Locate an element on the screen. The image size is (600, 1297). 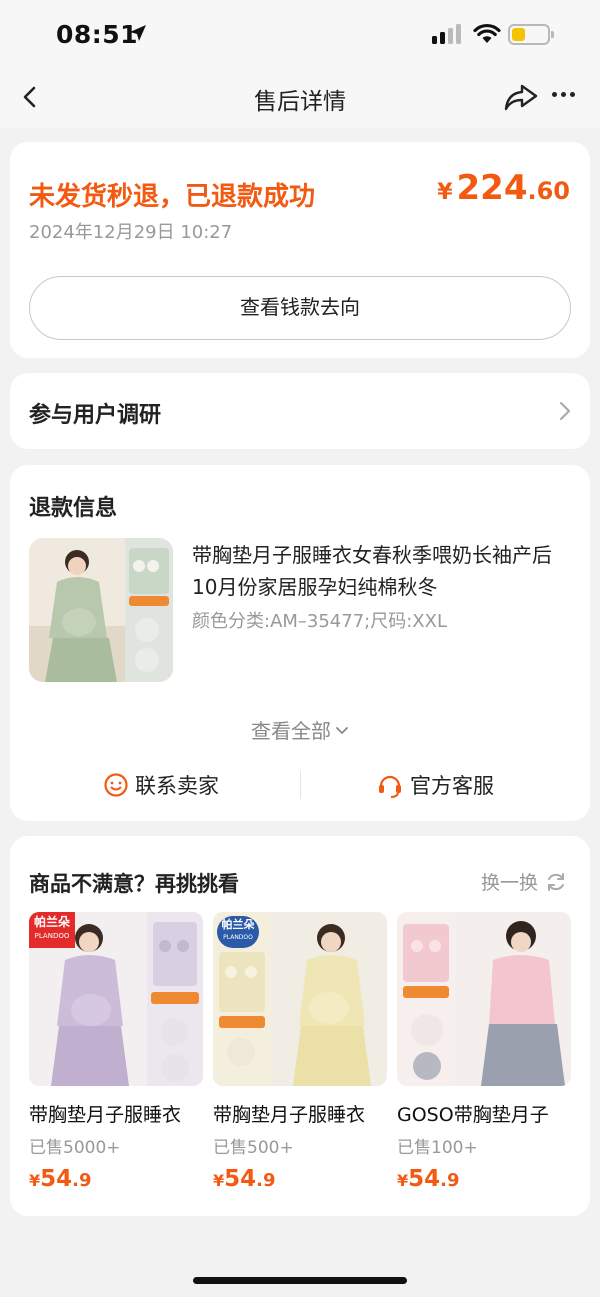
refund-amount-integer: 224 is located at coordinates (492, 188).